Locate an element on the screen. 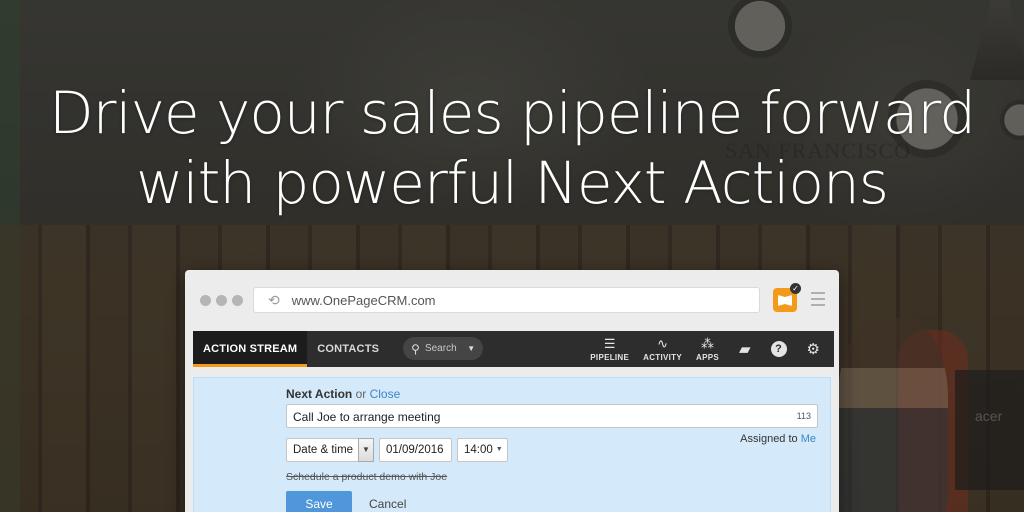 The height and width of the screenshot is (512, 1024). next-action-header: Next Action or Close is located at coordinates (343, 394).